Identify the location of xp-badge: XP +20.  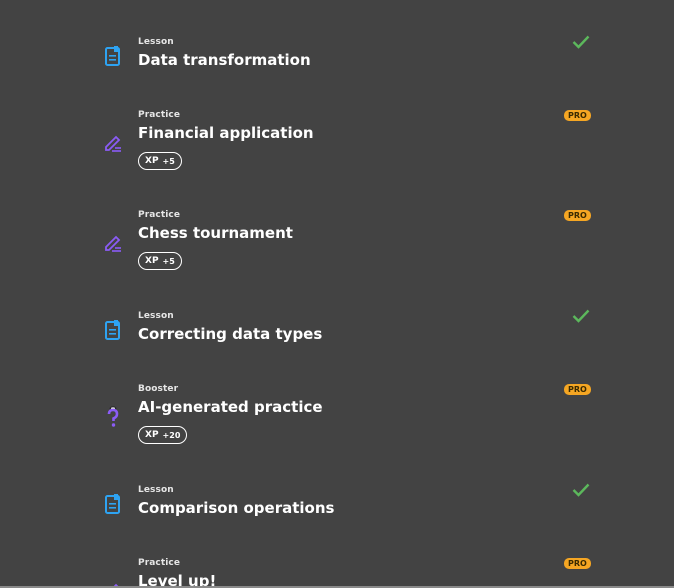
(163, 435).